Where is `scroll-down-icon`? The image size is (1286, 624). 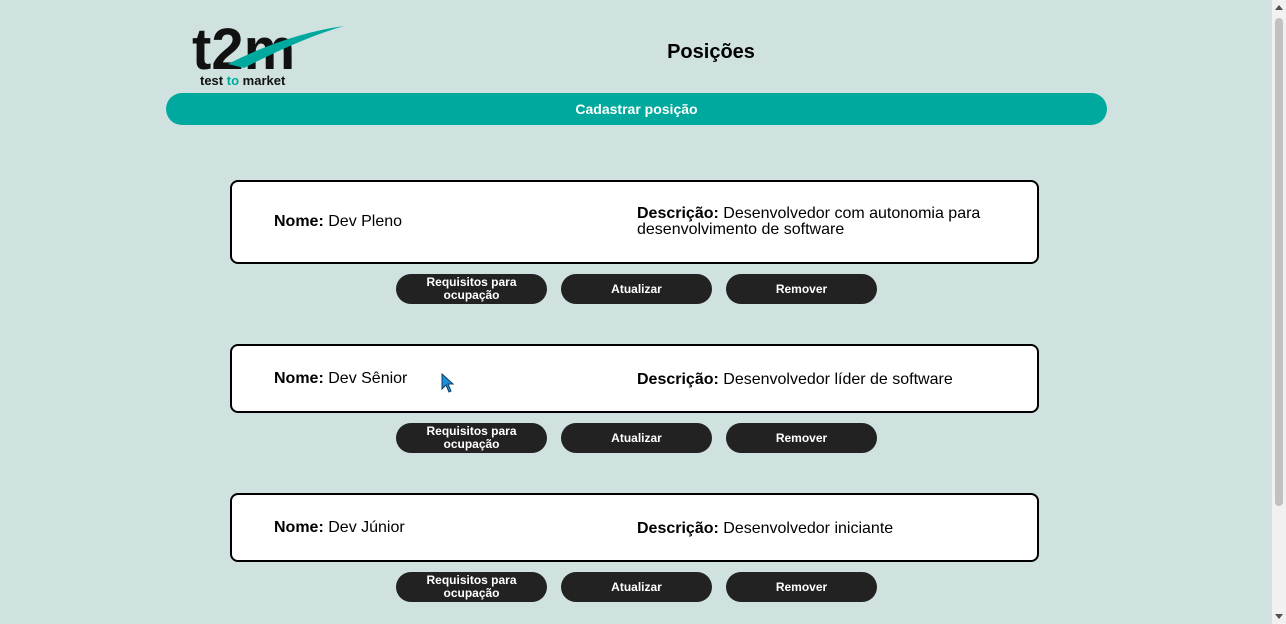
scroll-down-icon is located at coordinates (1279, 616).